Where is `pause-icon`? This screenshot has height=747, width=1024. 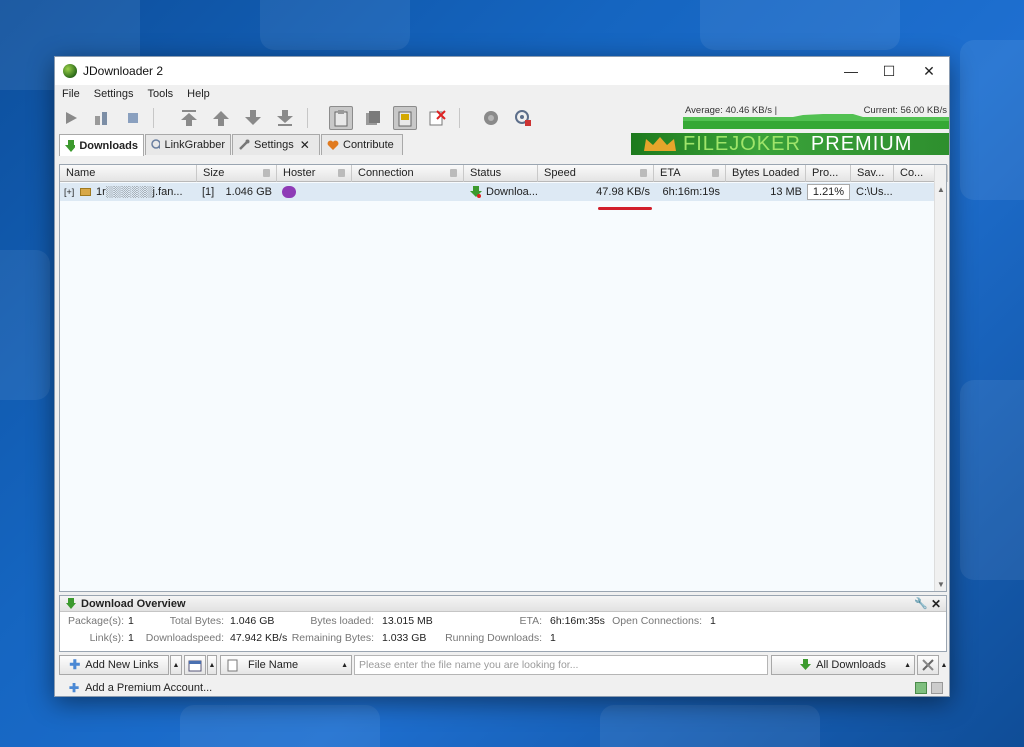 pause-icon is located at coordinates (101, 118).